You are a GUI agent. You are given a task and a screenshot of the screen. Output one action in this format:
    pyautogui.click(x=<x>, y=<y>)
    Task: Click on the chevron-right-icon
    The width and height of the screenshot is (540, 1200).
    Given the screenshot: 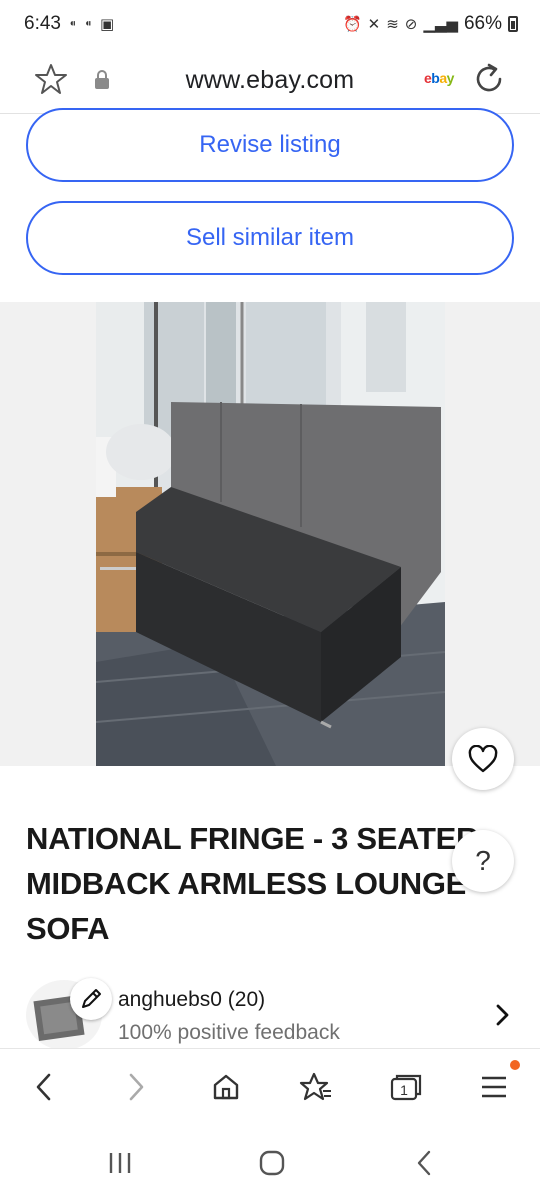 What is the action you would take?
    pyautogui.click(x=502, y=1015)
    